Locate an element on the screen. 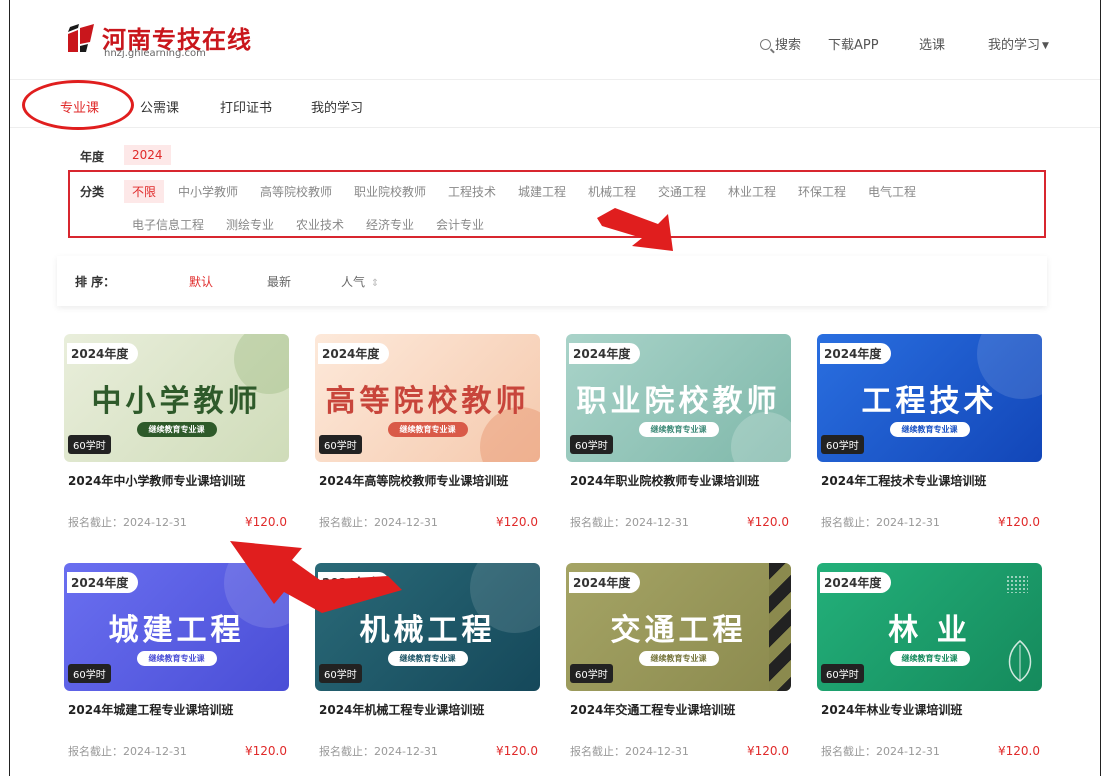  search-link: 搜索 is located at coordinates (780, 43).